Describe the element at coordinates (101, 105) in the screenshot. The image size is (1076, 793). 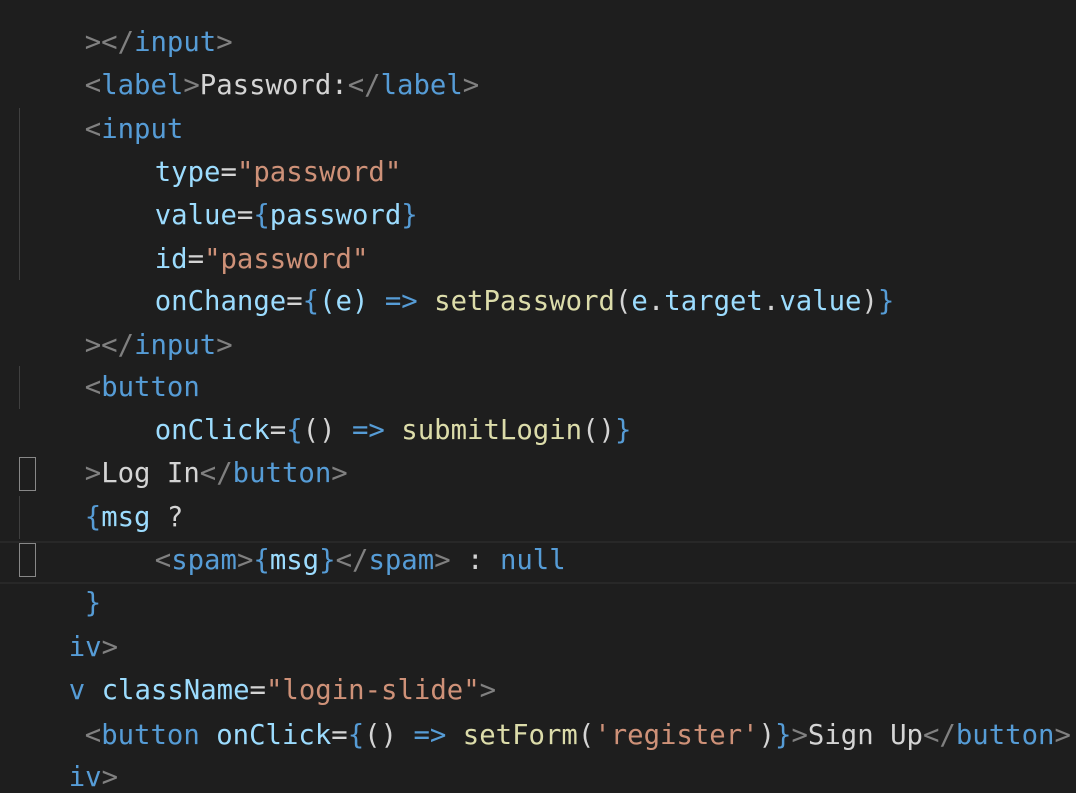
I see `code-line: <input` at that location.